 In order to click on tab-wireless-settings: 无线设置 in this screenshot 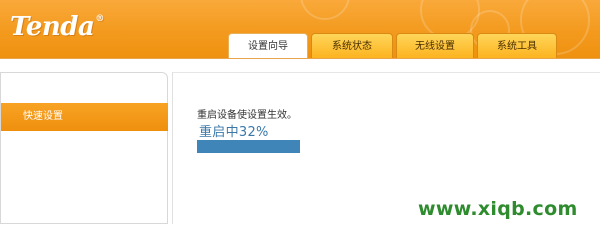, I will do `click(435, 45)`.